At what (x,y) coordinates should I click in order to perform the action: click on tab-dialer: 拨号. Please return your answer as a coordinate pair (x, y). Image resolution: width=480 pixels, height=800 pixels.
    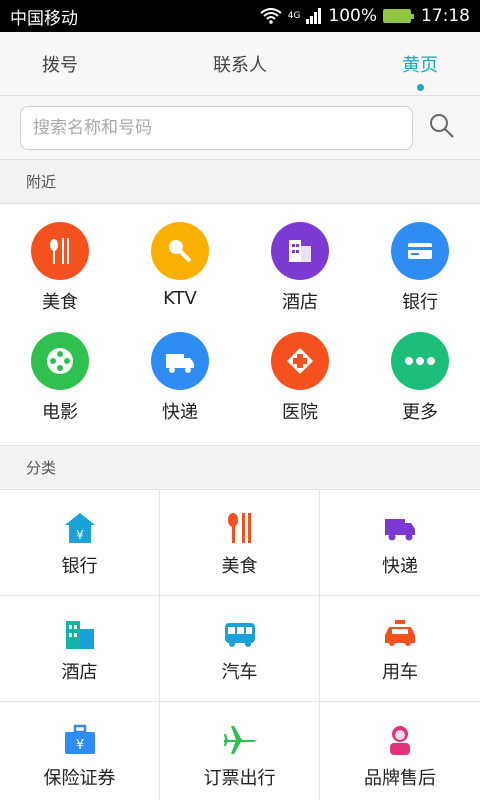
    Looking at the image, I should click on (60, 64).